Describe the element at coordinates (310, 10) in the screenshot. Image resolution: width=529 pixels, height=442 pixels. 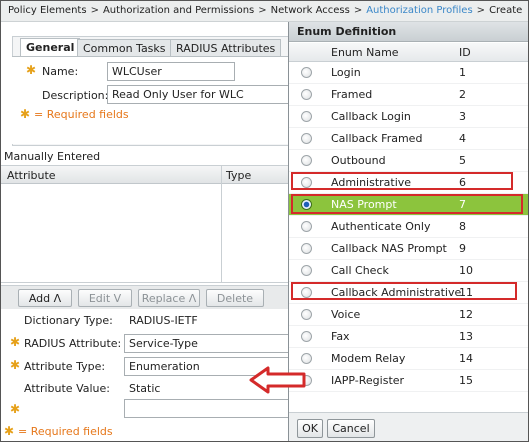
I see `breadcrumb-network-access: Network Access` at that location.